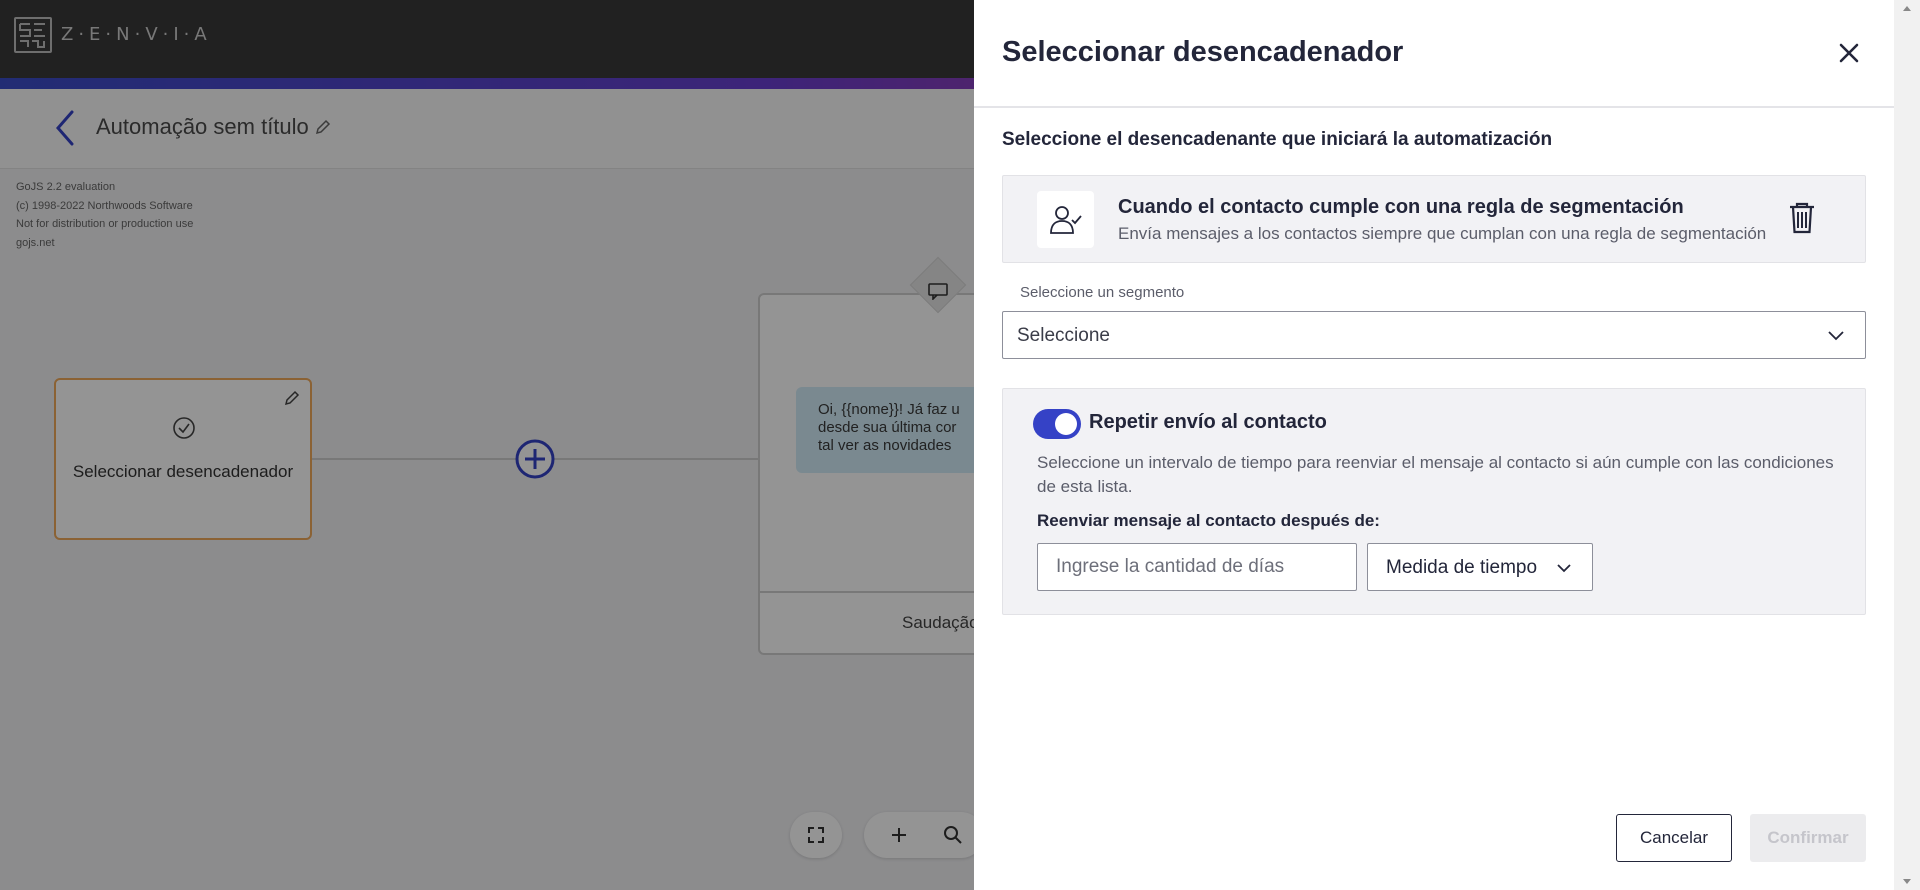 The width and height of the screenshot is (1920, 890). Describe the element at coordinates (1065, 219) in the screenshot. I see `user-check-icon` at that location.